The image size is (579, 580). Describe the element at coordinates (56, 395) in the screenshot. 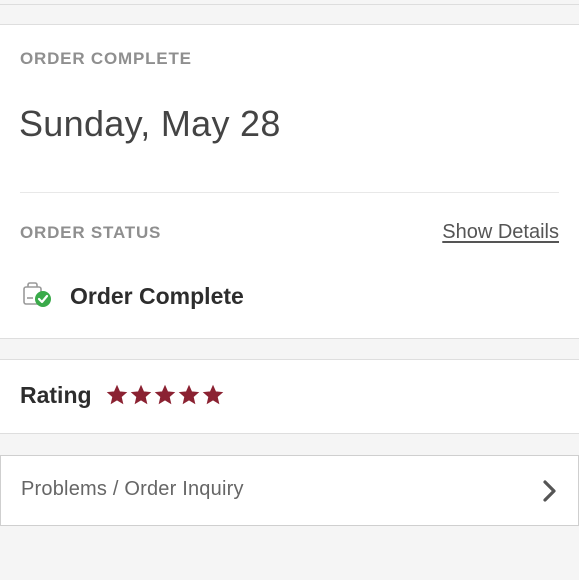

I see `rating-label: Rating` at that location.